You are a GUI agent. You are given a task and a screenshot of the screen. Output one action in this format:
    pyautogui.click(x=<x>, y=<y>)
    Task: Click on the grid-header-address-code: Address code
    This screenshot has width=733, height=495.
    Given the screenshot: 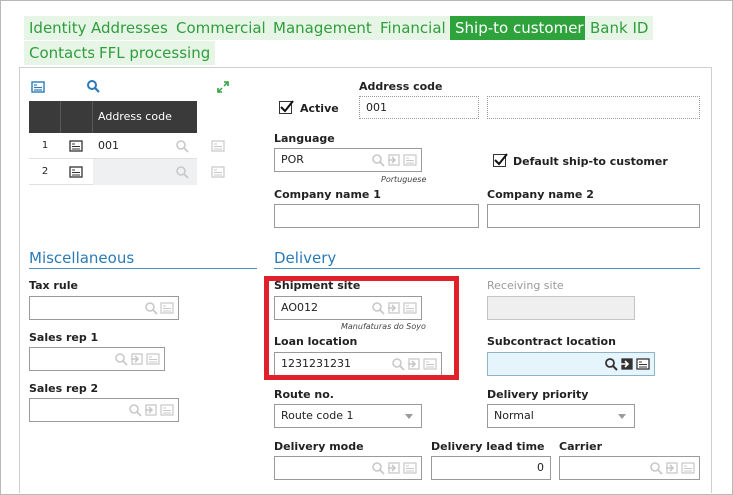 What is the action you would take?
    pyautogui.click(x=135, y=116)
    